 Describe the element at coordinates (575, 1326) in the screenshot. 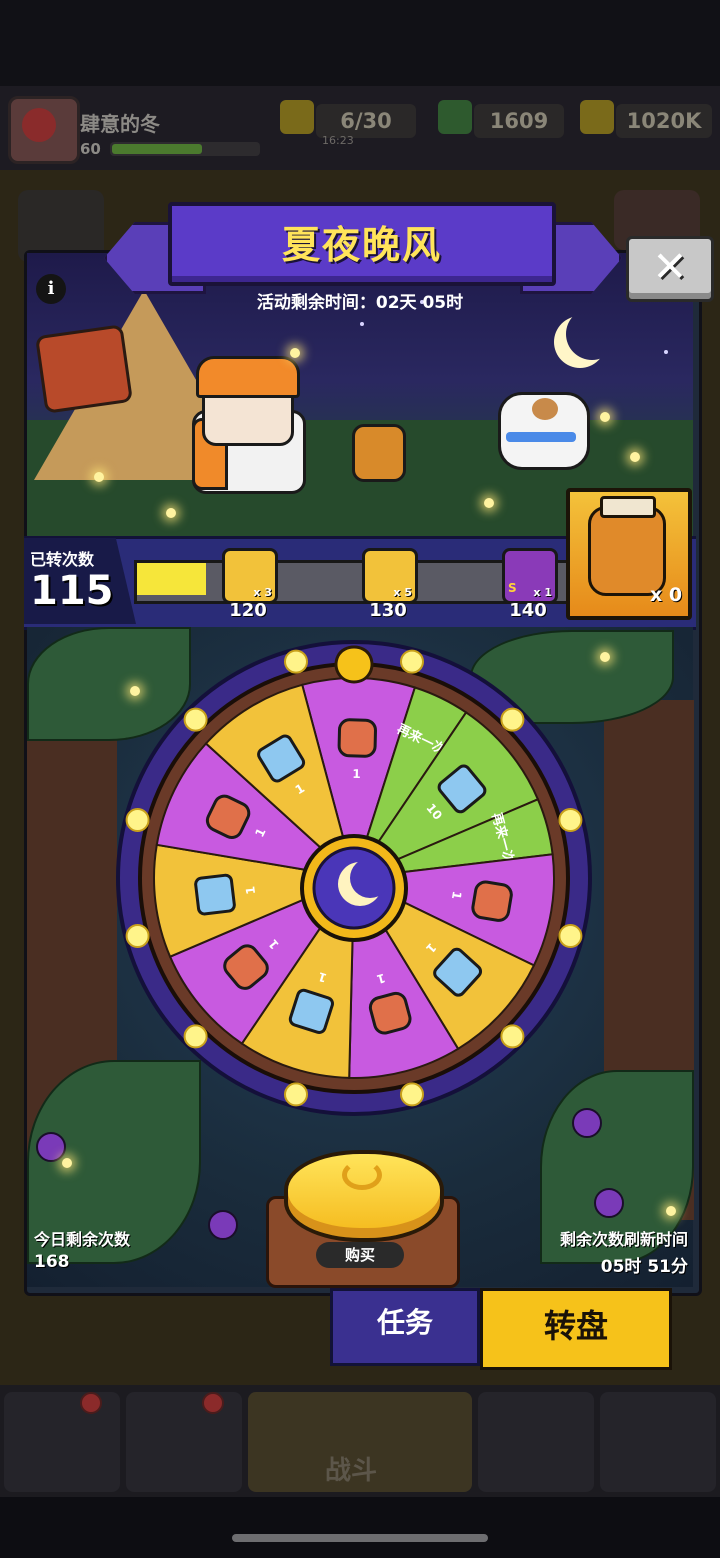

I see `tab-wheel-label: 转盘` at that location.